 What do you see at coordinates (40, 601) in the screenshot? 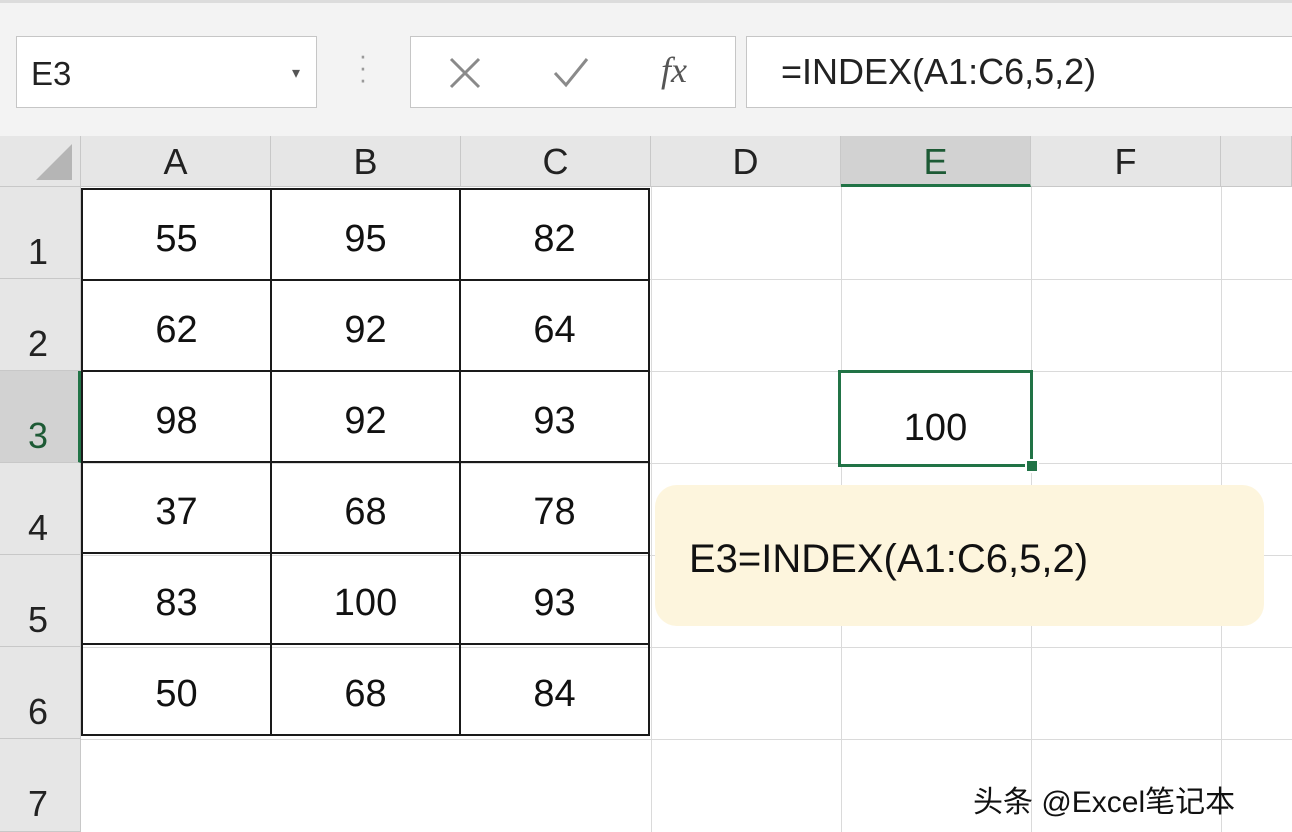
I see `row-header-5: 5` at bounding box center [40, 601].